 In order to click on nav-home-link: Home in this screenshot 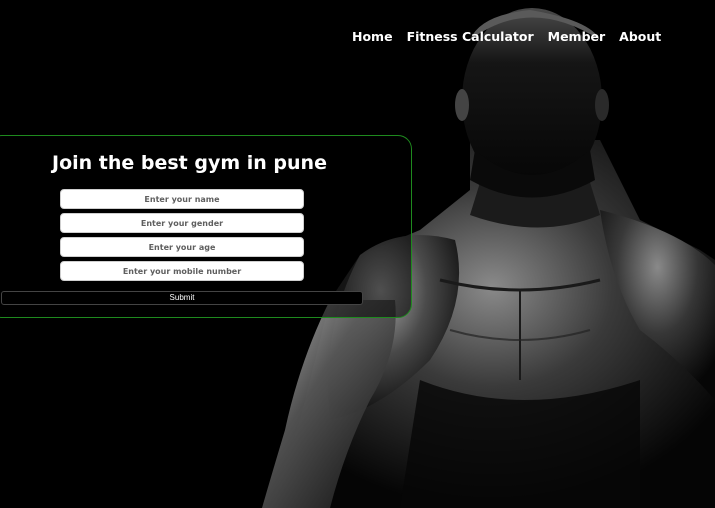, I will do `click(372, 36)`.